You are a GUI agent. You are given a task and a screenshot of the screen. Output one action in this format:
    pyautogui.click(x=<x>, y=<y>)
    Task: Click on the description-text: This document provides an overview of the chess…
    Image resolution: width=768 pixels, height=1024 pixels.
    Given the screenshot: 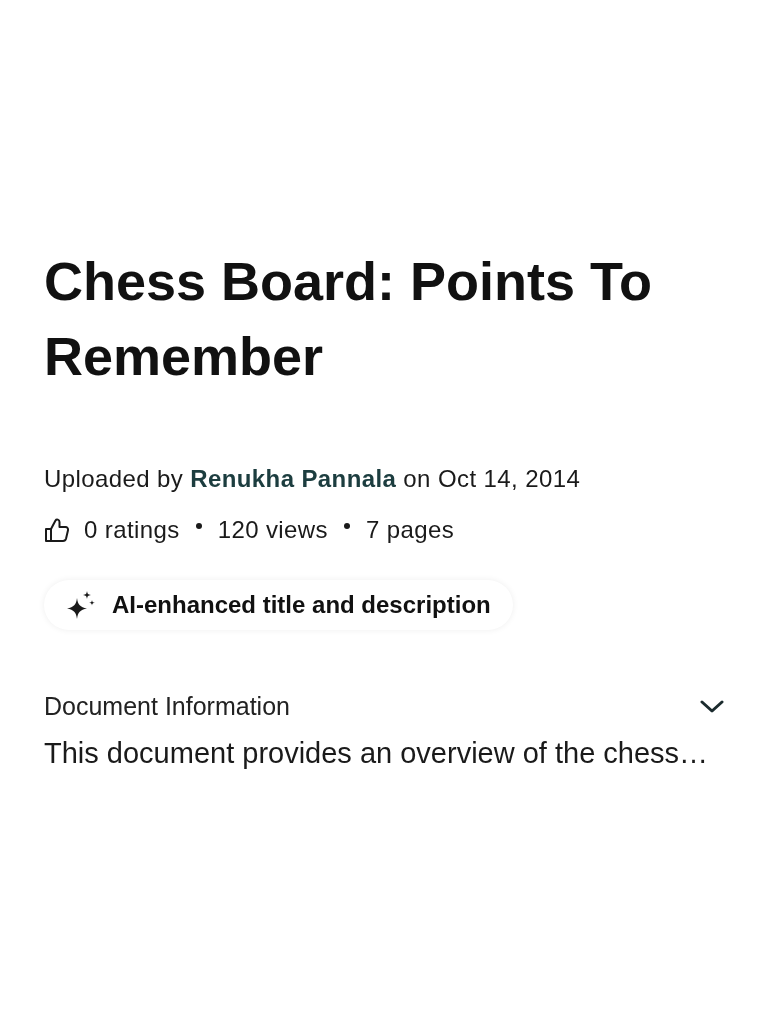 What is the action you would take?
    pyautogui.click(x=377, y=753)
    